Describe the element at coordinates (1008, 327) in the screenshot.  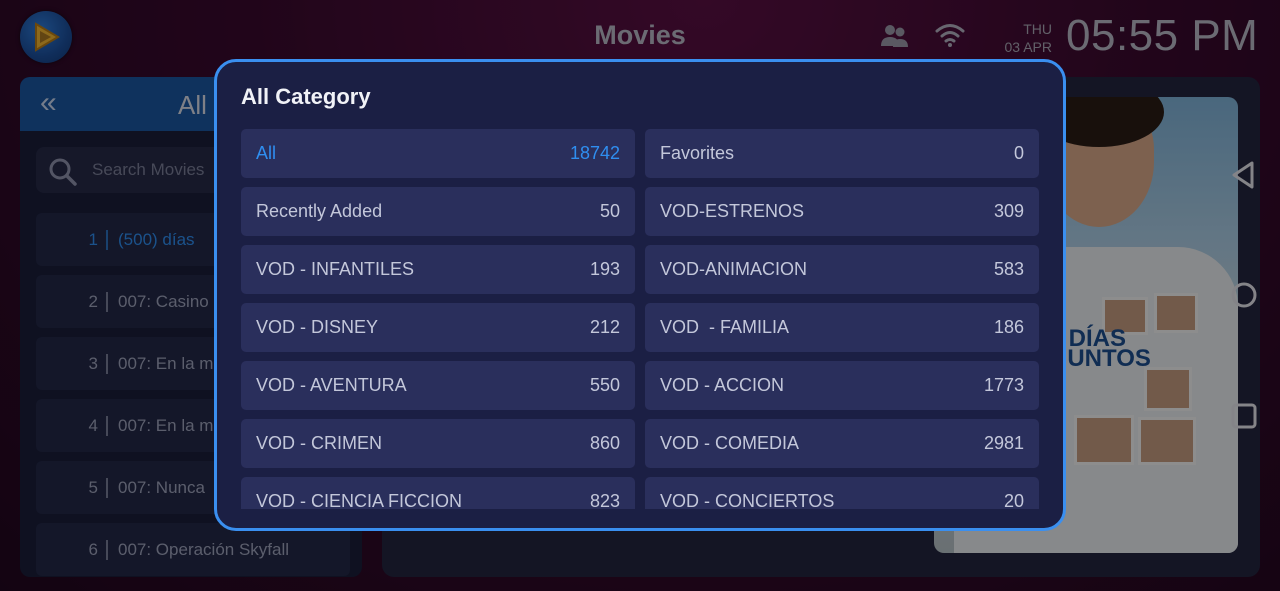
I see `category-count: 186` at that location.